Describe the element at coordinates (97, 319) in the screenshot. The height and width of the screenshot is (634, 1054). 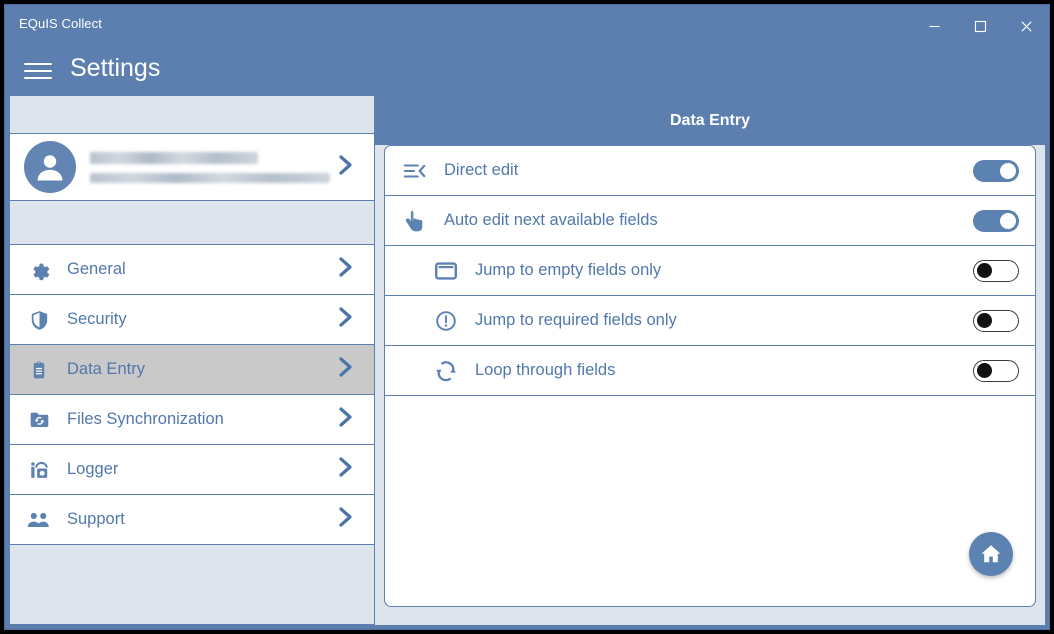
I see `sidebar-item-label: Security` at that location.